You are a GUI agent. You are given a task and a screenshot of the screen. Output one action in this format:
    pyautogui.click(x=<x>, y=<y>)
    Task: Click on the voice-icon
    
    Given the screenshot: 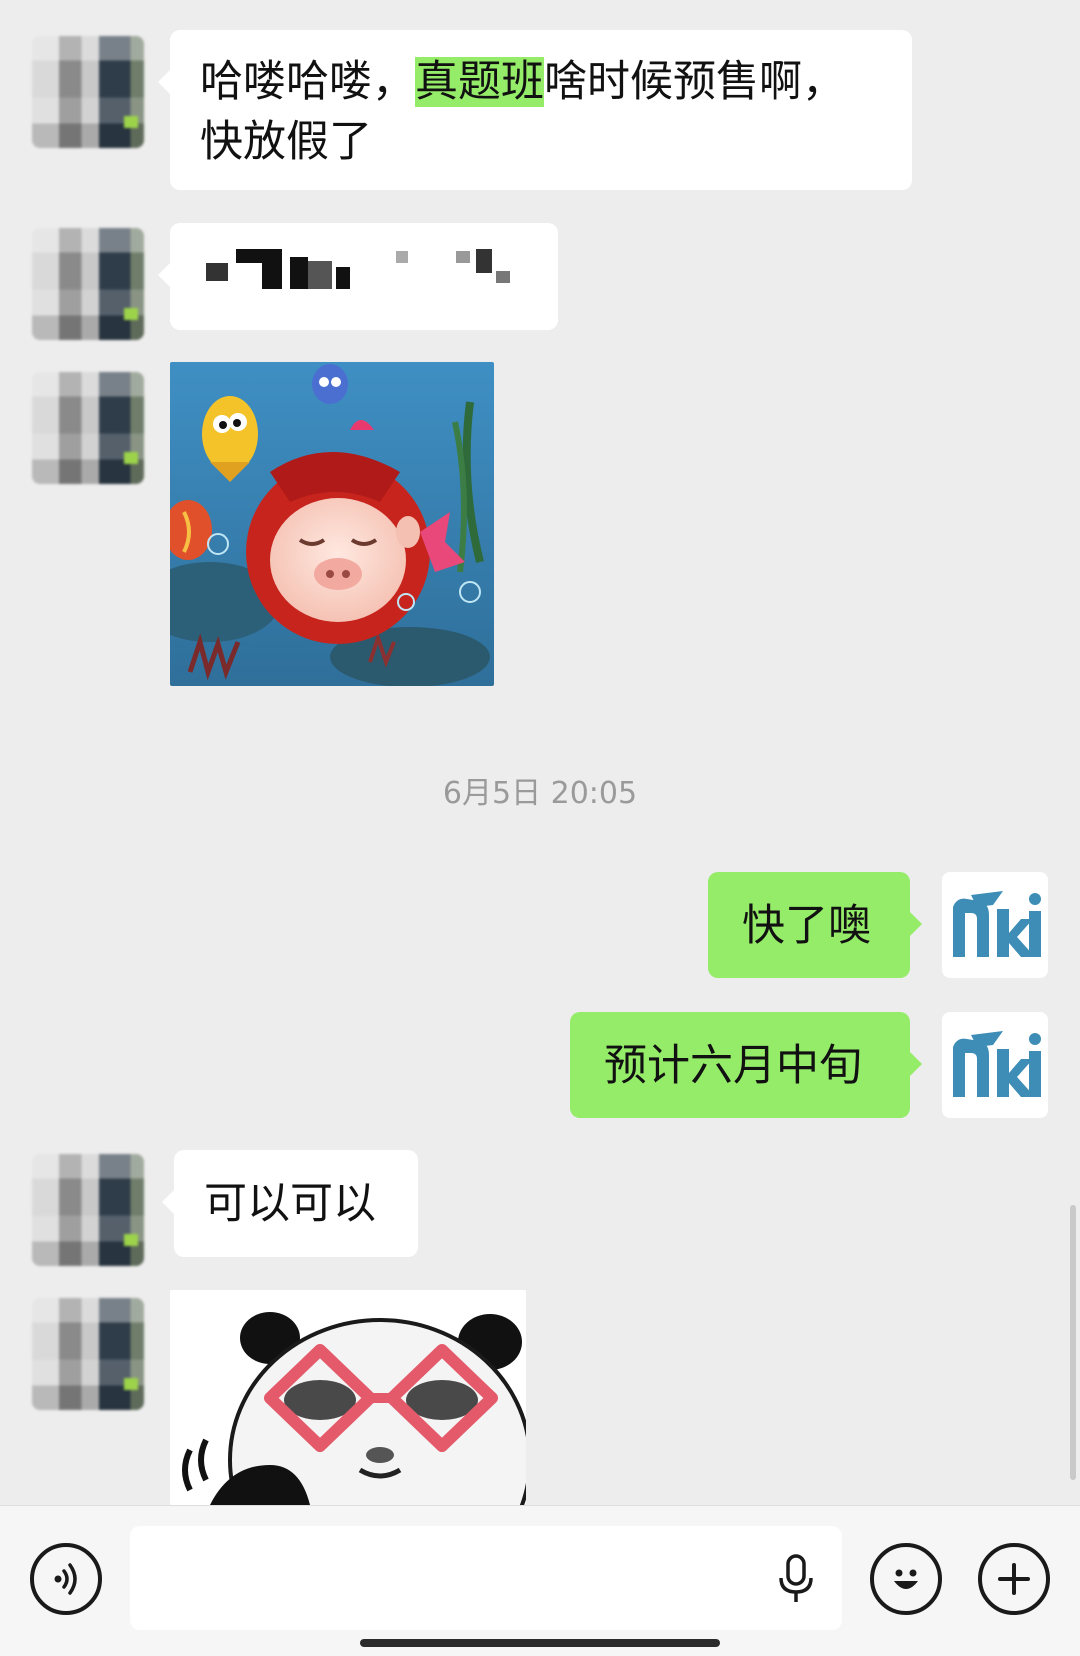 What is the action you would take?
    pyautogui.click(x=65, y=1579)
    